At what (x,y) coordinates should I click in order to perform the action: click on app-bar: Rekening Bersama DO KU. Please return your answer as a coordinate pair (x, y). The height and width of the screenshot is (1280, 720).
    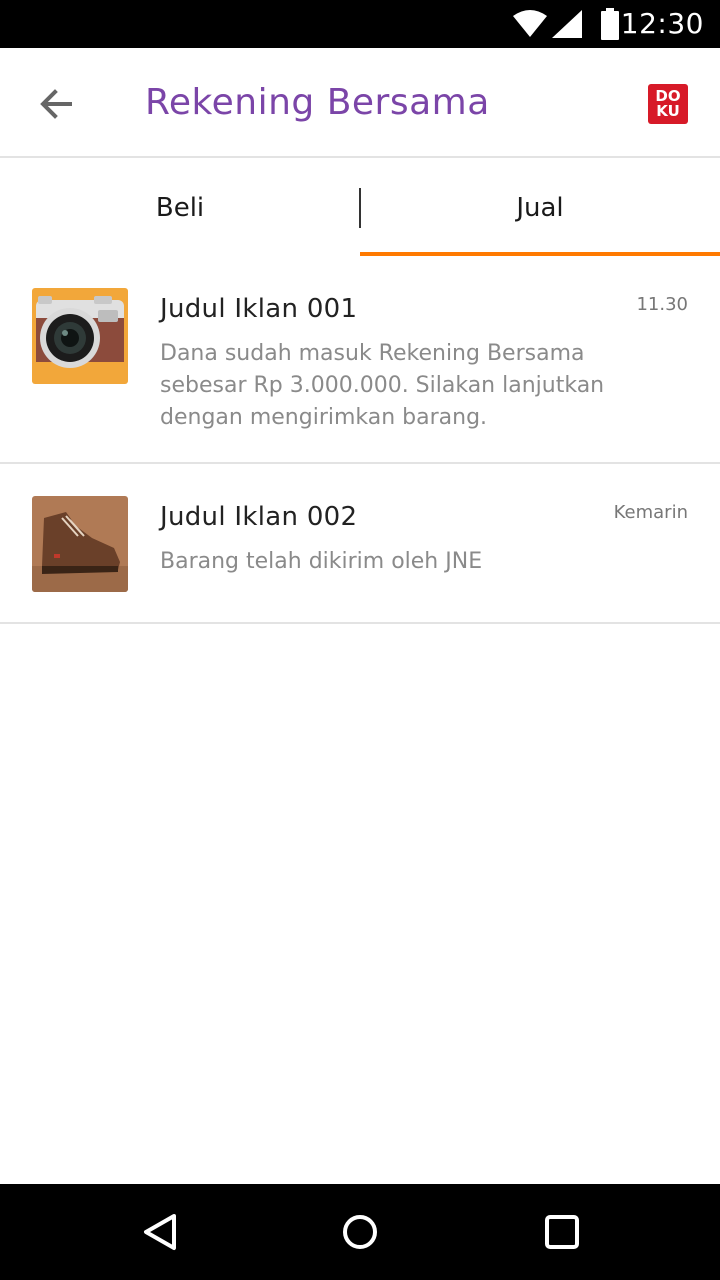
    Looking at the image, I should click on (360, 103).